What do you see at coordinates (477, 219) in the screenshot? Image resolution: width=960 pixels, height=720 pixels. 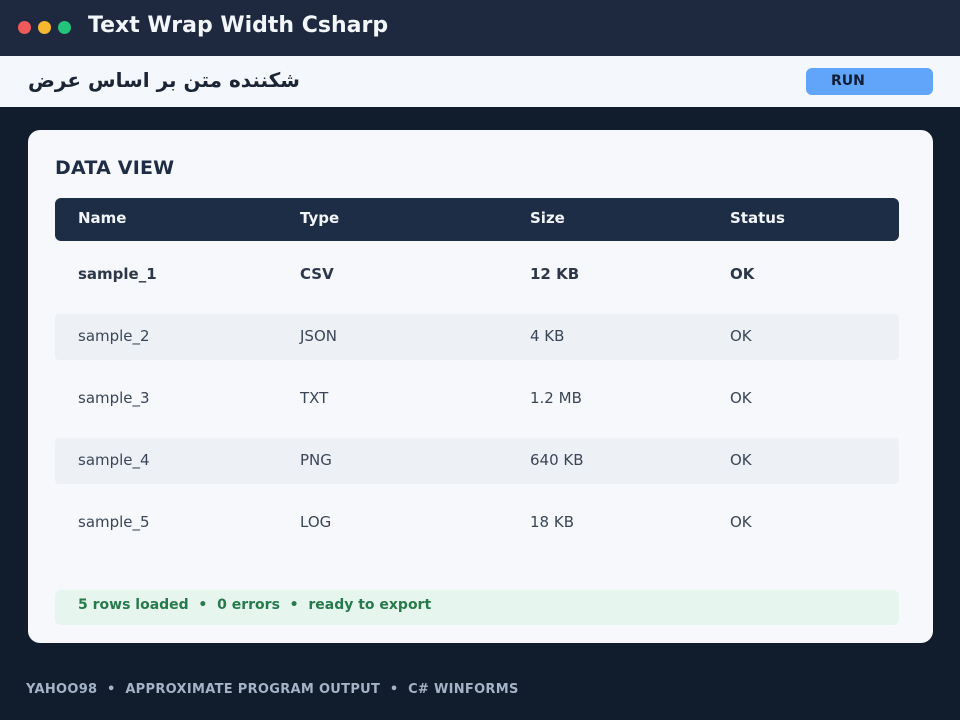 I see `table-header: Name Type Size Status` at bounding box center [477, 219].